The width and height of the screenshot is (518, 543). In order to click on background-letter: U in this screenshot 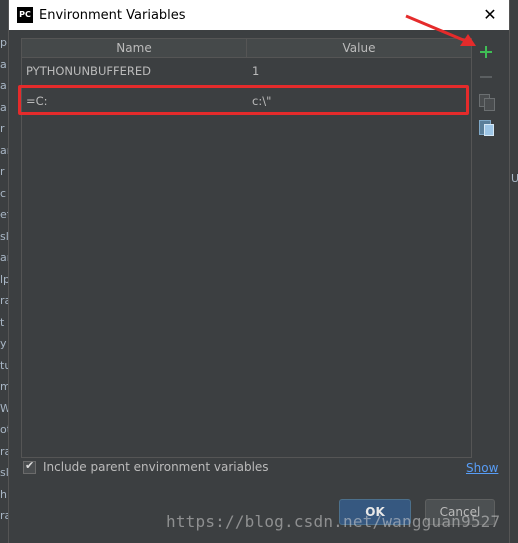, I will do `click(514, 178)`.